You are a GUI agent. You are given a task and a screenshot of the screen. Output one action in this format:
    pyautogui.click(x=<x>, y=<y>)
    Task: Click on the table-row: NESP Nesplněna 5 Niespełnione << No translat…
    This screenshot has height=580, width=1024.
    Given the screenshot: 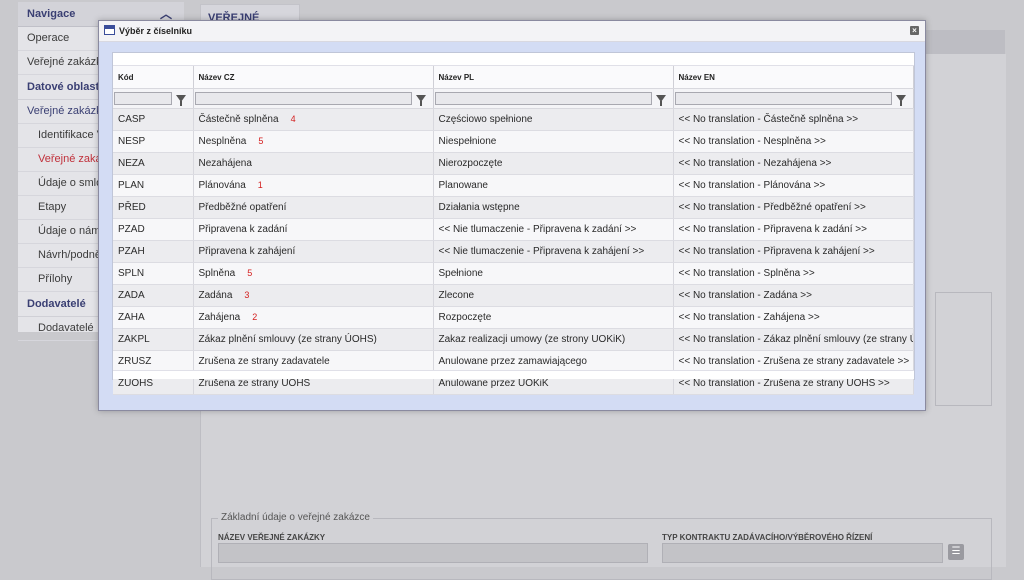 What is the action you would take?
    pyautogui.click(x=513, y=141)
    